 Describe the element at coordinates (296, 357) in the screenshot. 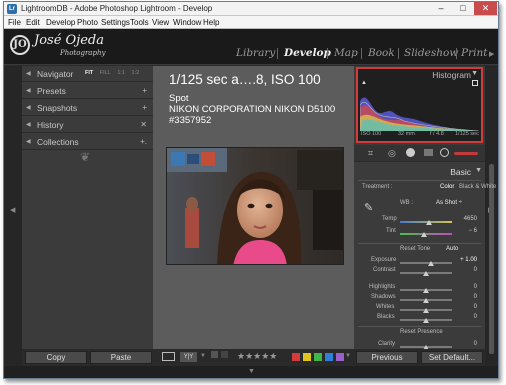

I see `color-label-red` at that location.